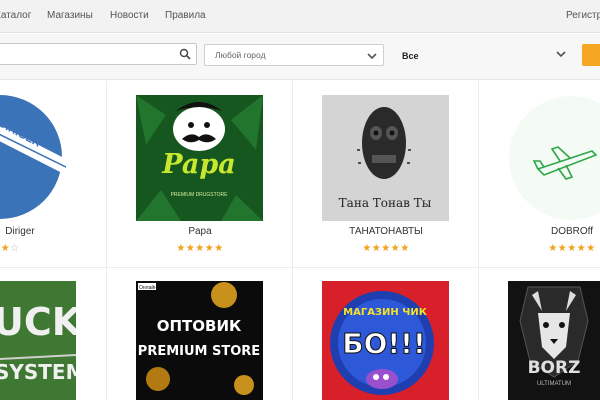  I want to click on shop-name: Diriger, so click(50, 231).